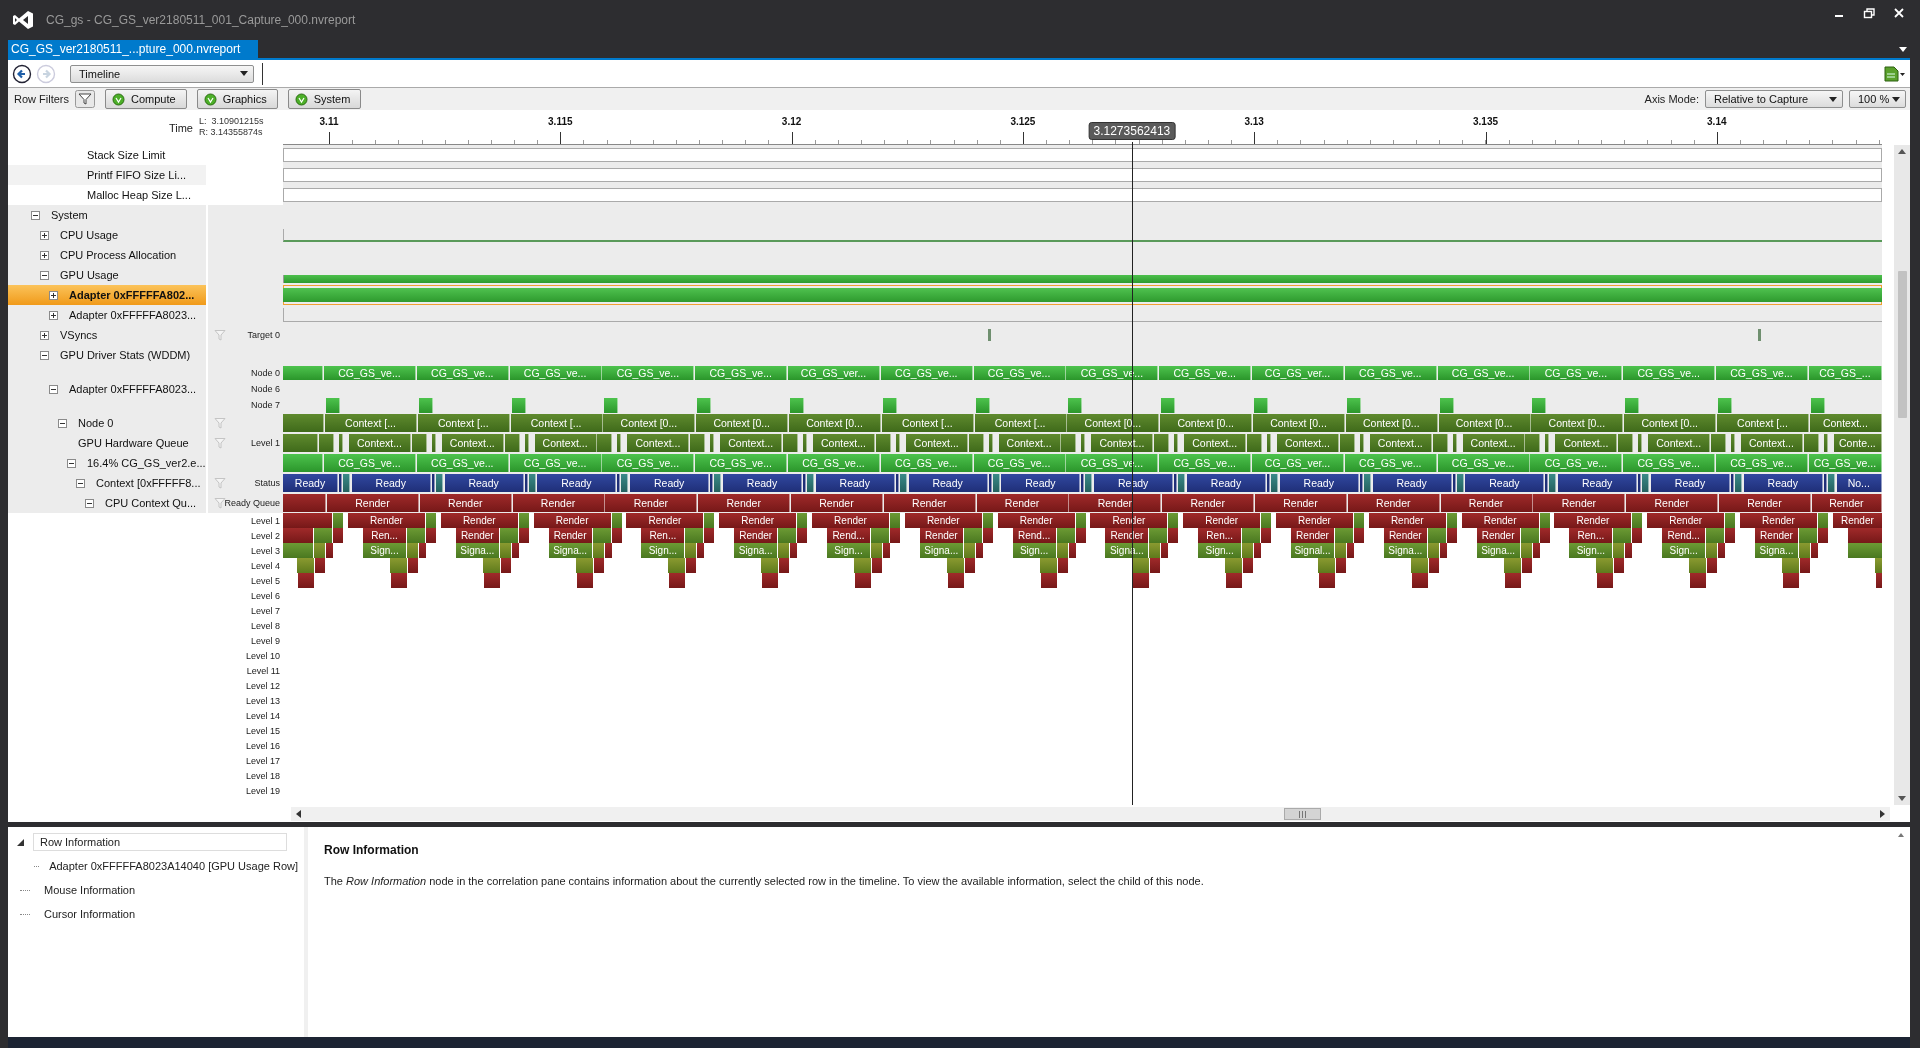 Image resolution: width=1920 pixels, height=1048 pixels. I want to click on filter-toggle-button: System, so click(324, 99).